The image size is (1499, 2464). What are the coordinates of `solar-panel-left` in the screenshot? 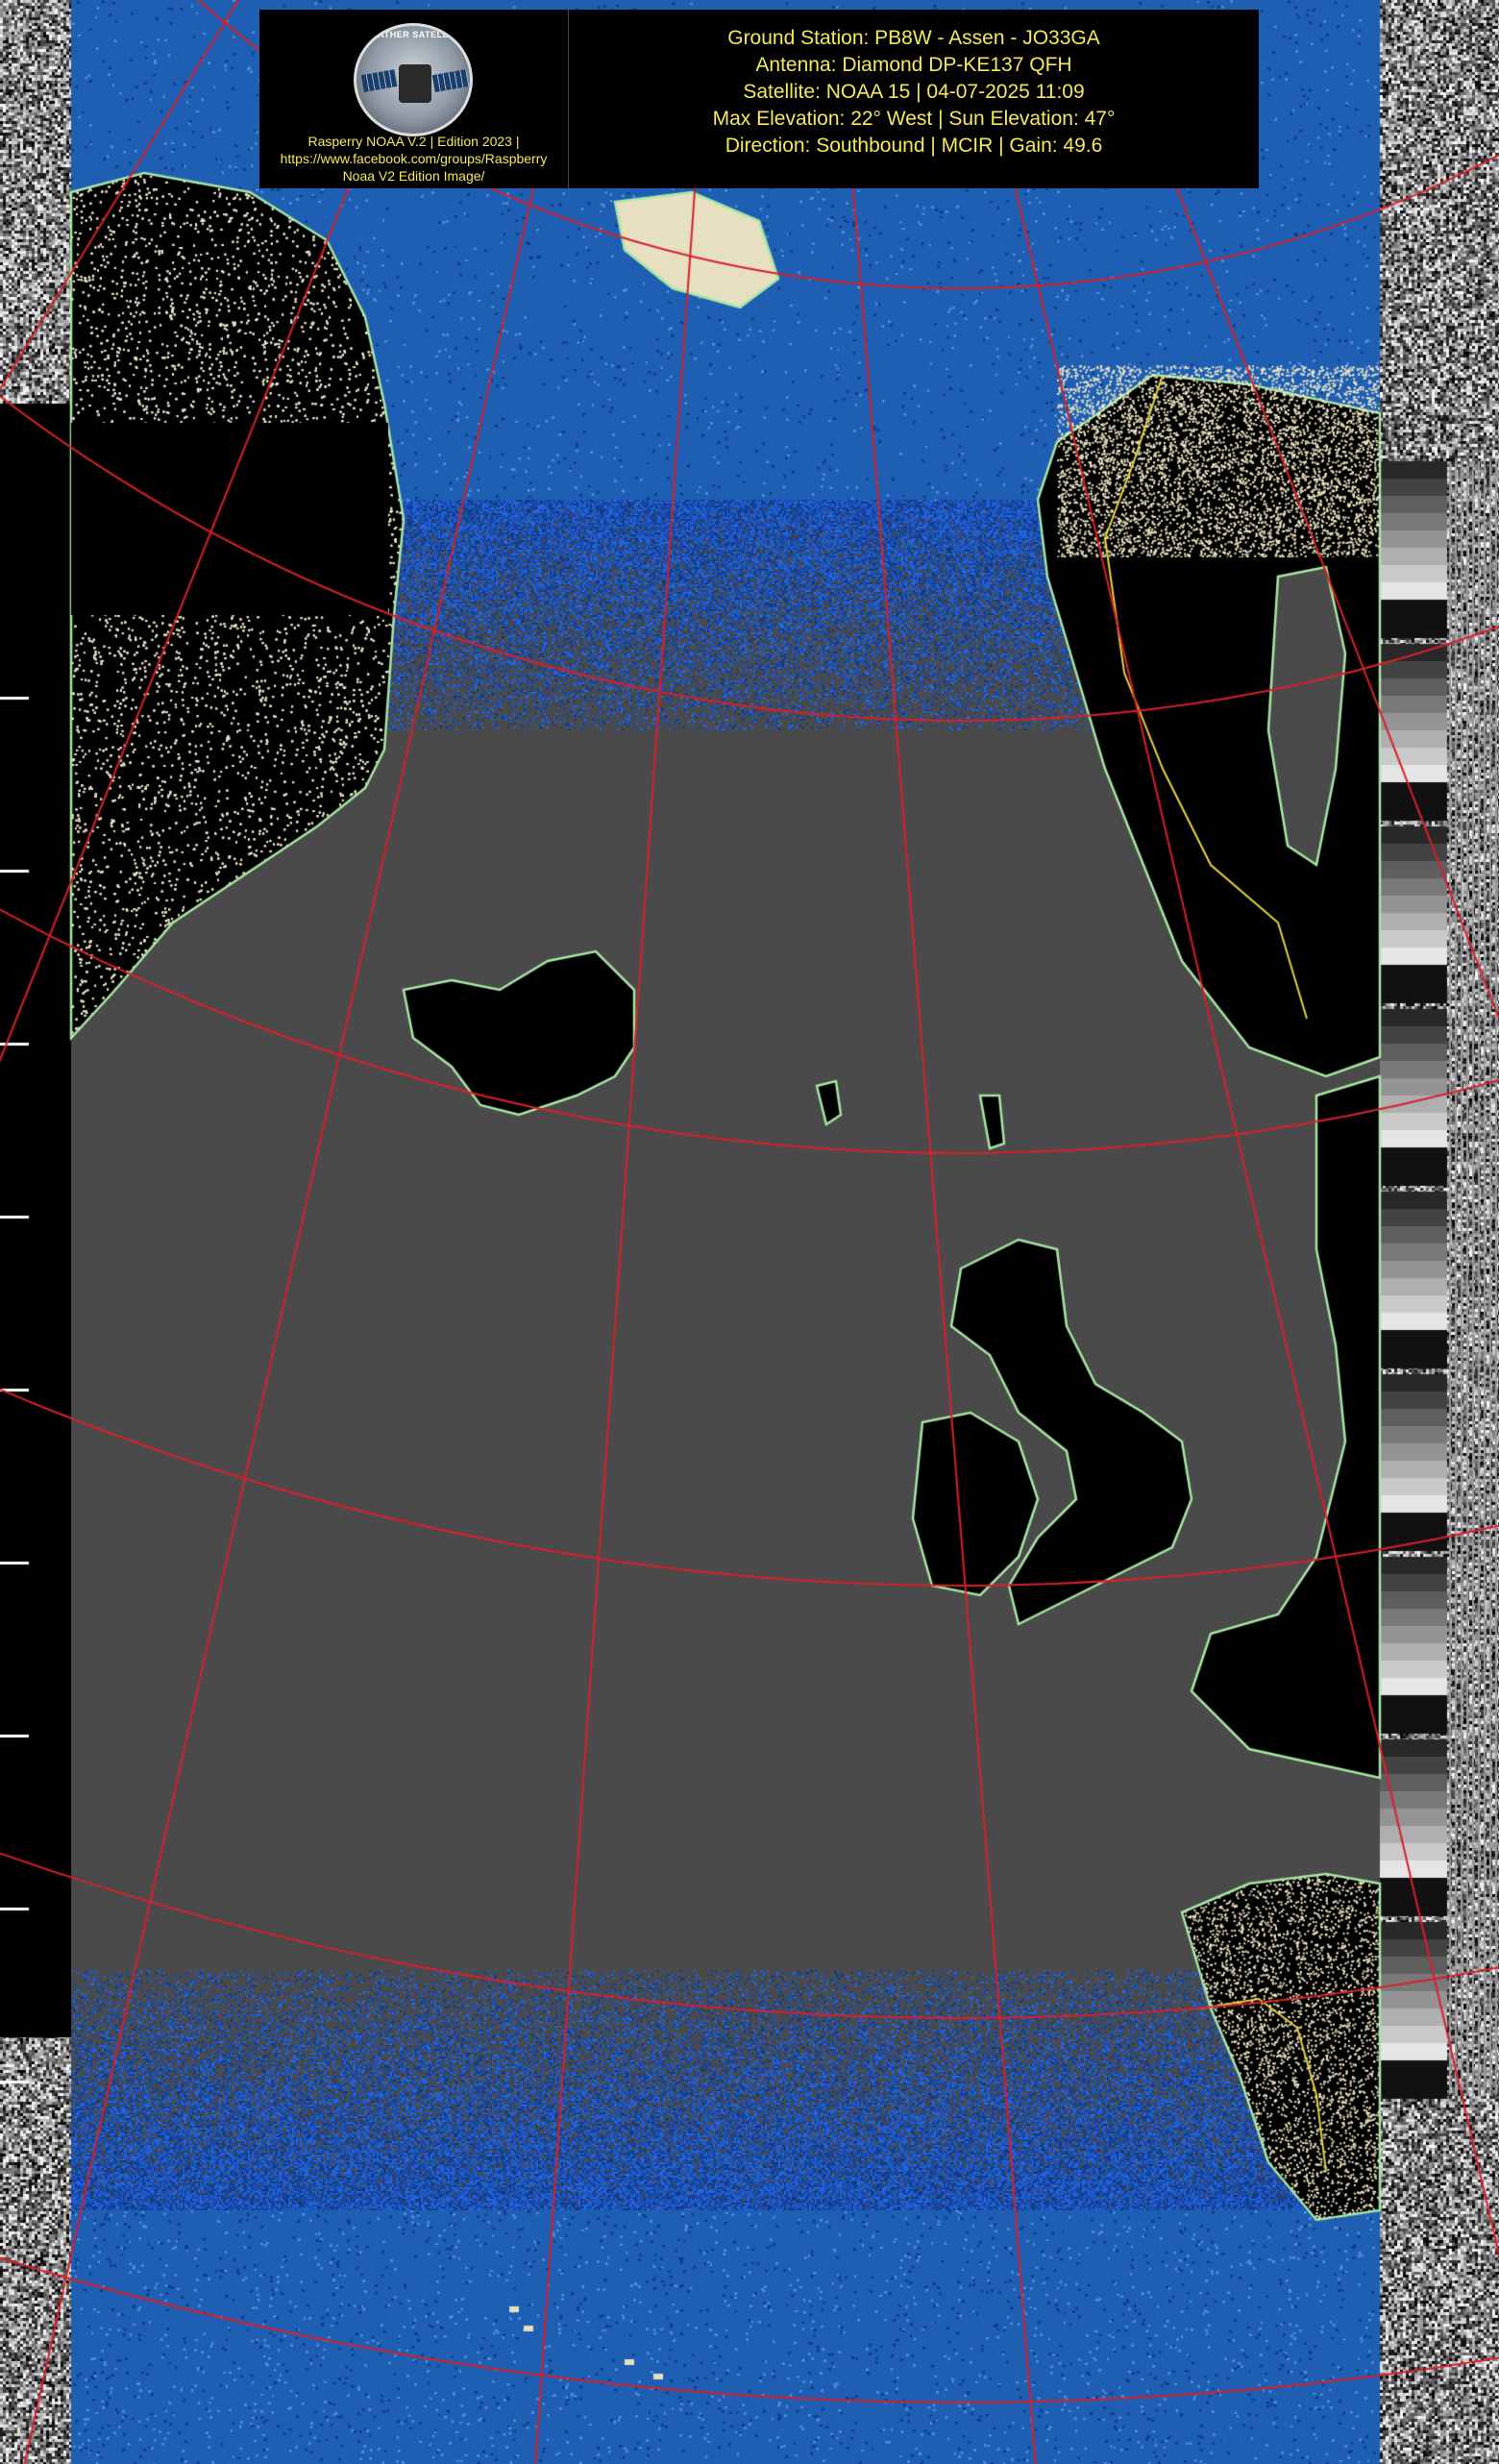 It's located at (379, 80).